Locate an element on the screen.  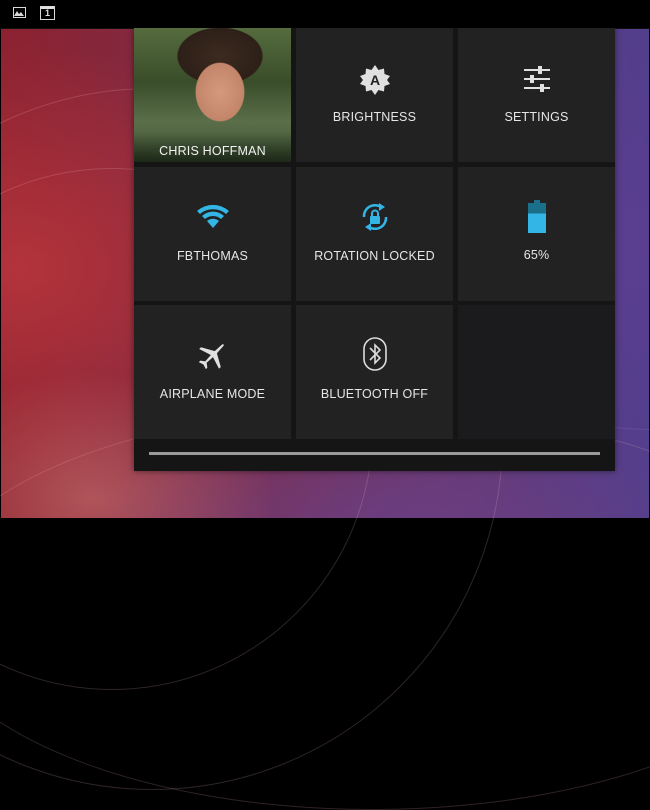
battery-tile: 65% is located at coordinates (536, 234).